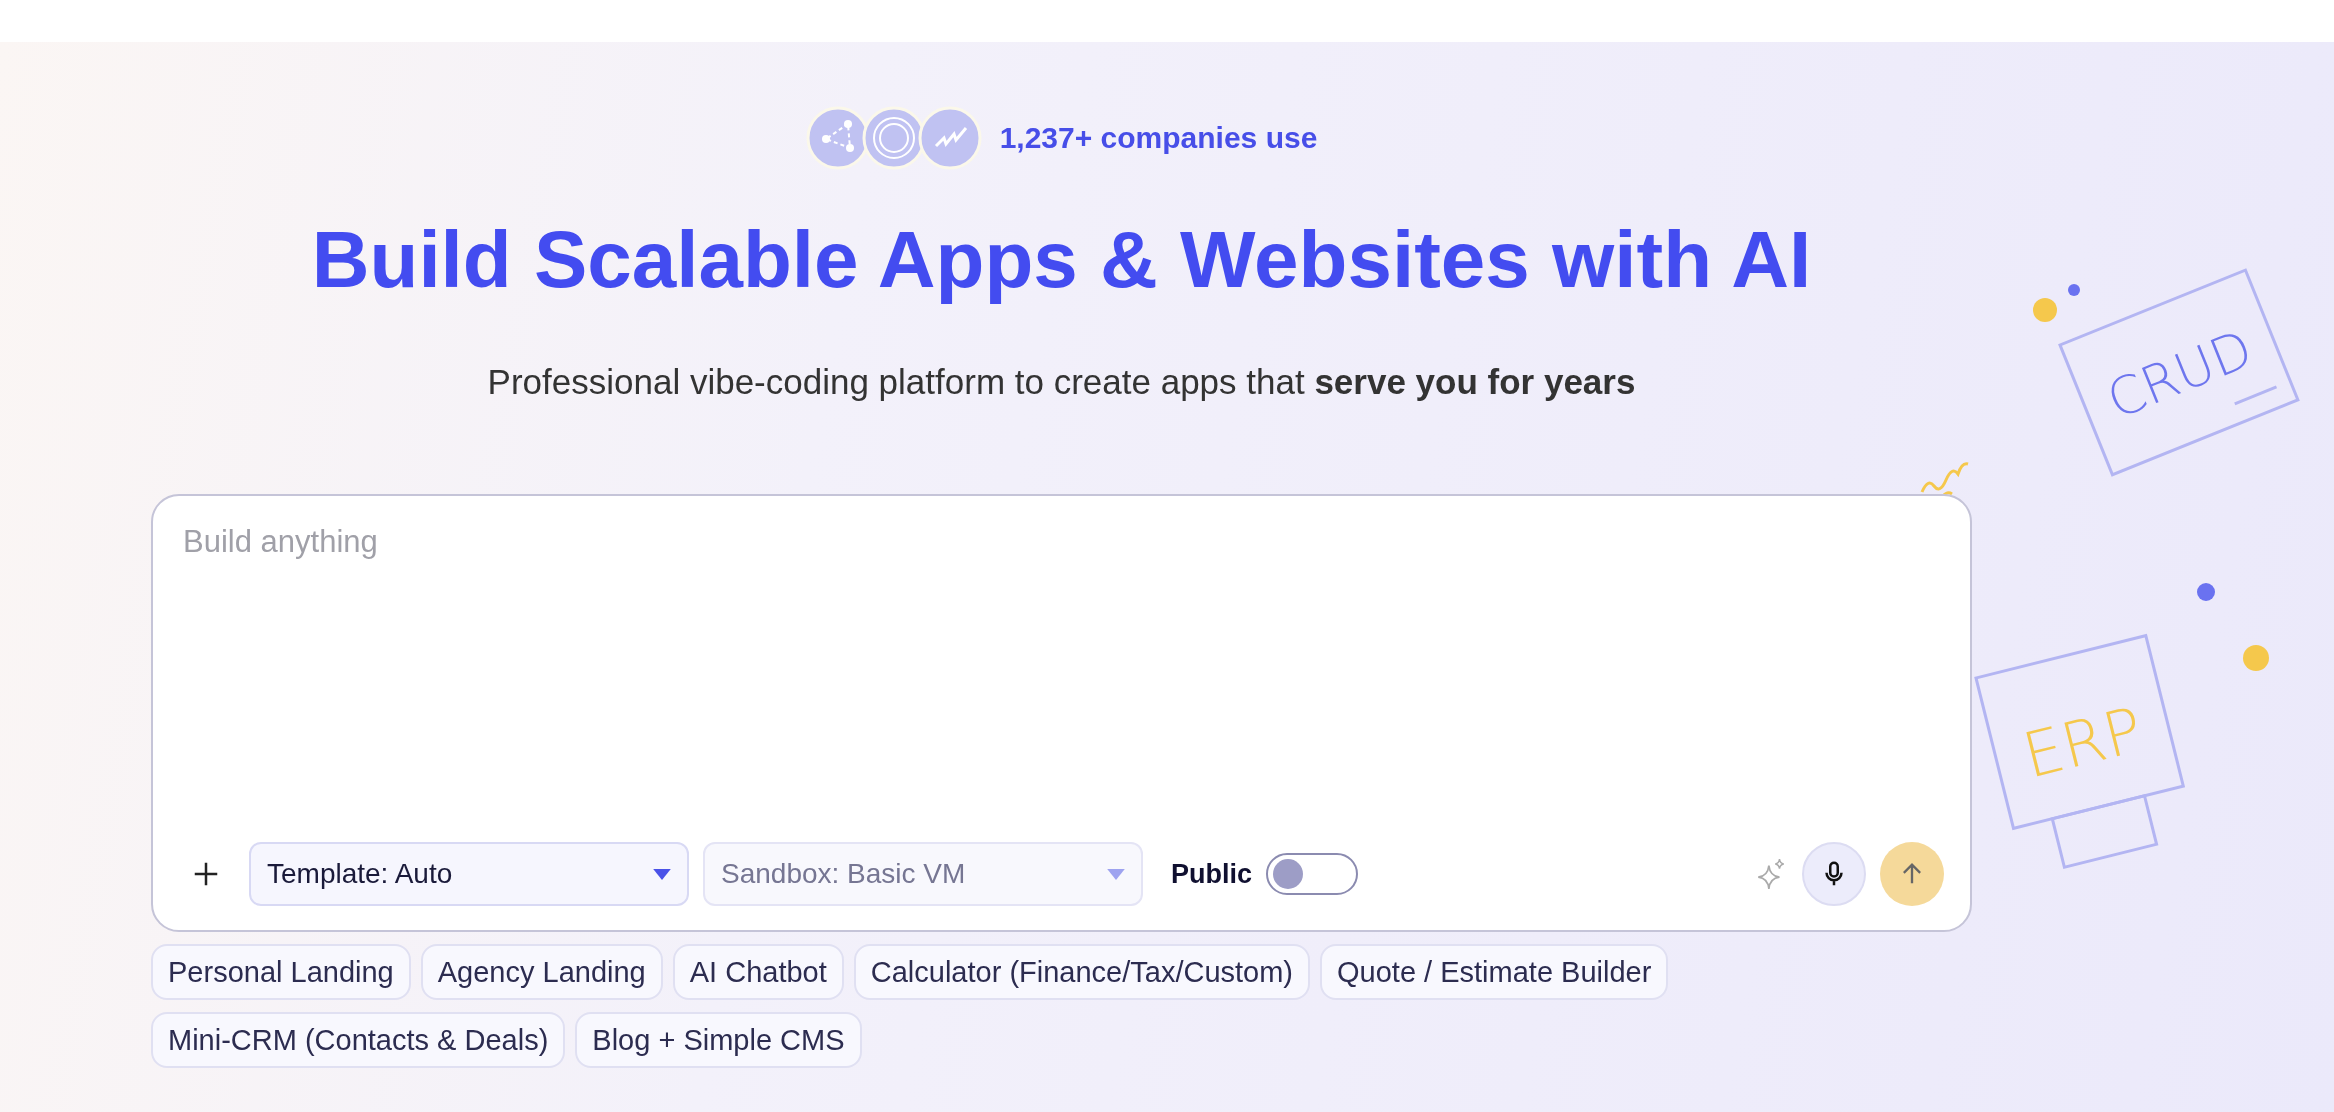 This screenshot has width=2334, height=1112. I want to click on suggestion-chip: Calculator (Finance/Tax/Custom), so click(1082, 972).